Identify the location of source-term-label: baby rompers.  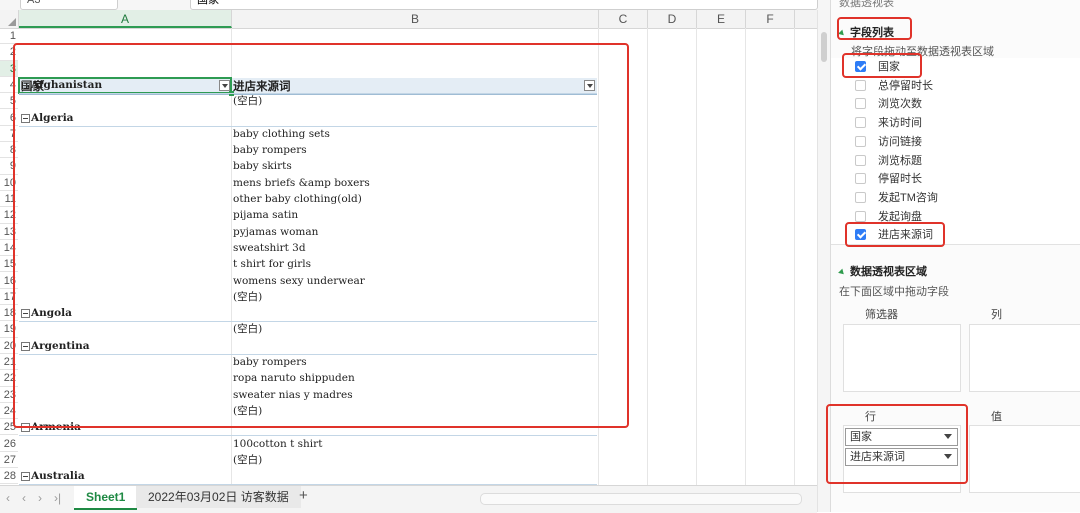
(270, 150).